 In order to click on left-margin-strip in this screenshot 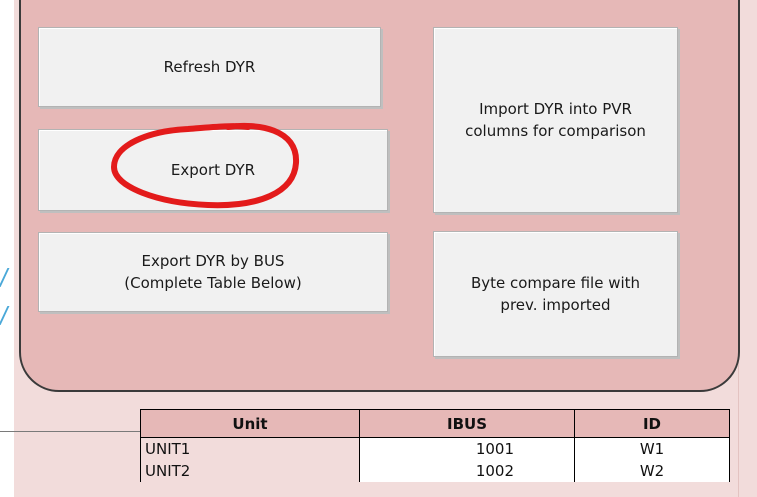, I will do `click(7, 248)`.